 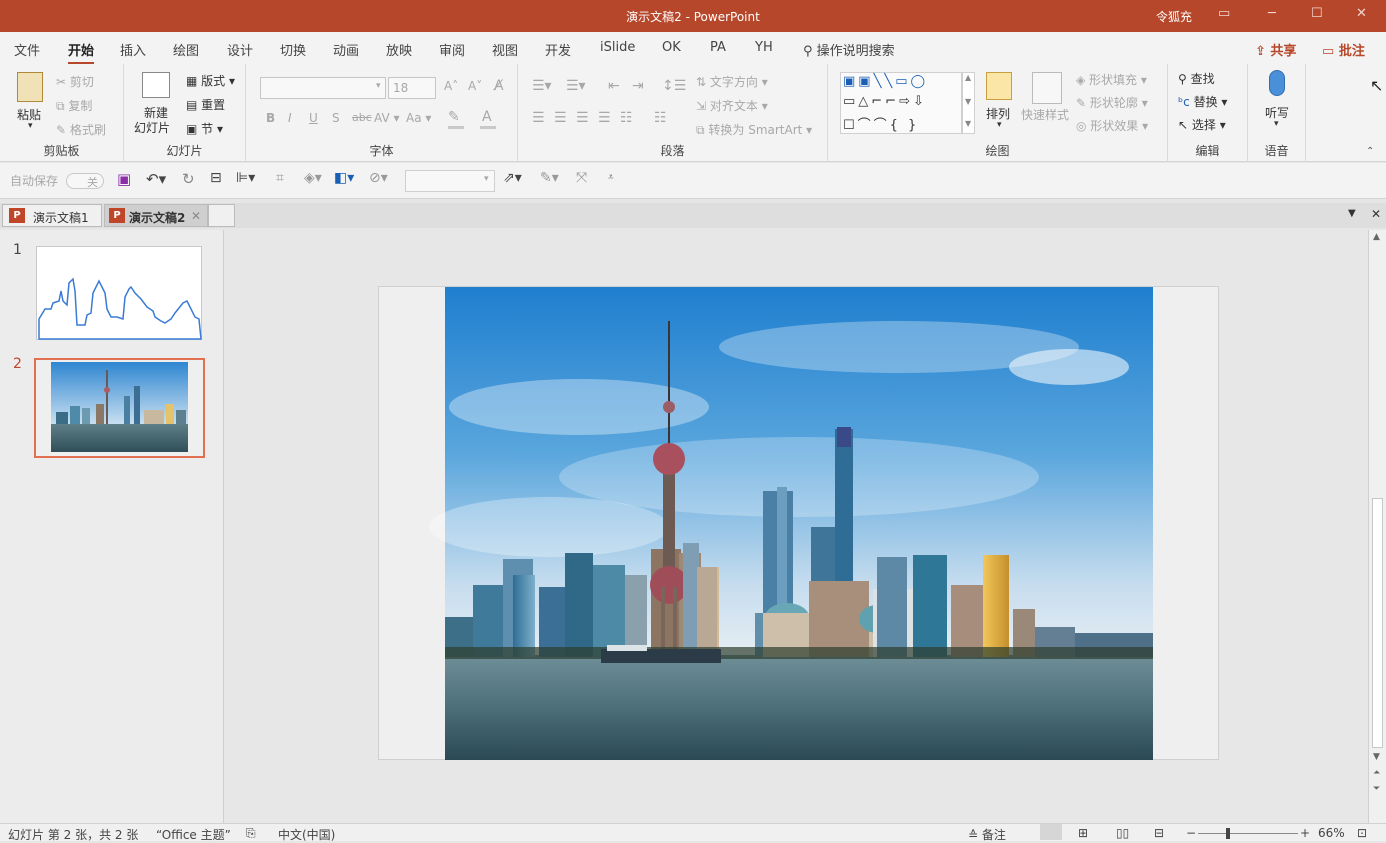 What do you see at coordinates (454, 117) in the screenshot?
I see `highlight-icon: ✎` at bounding box center [454, 117].